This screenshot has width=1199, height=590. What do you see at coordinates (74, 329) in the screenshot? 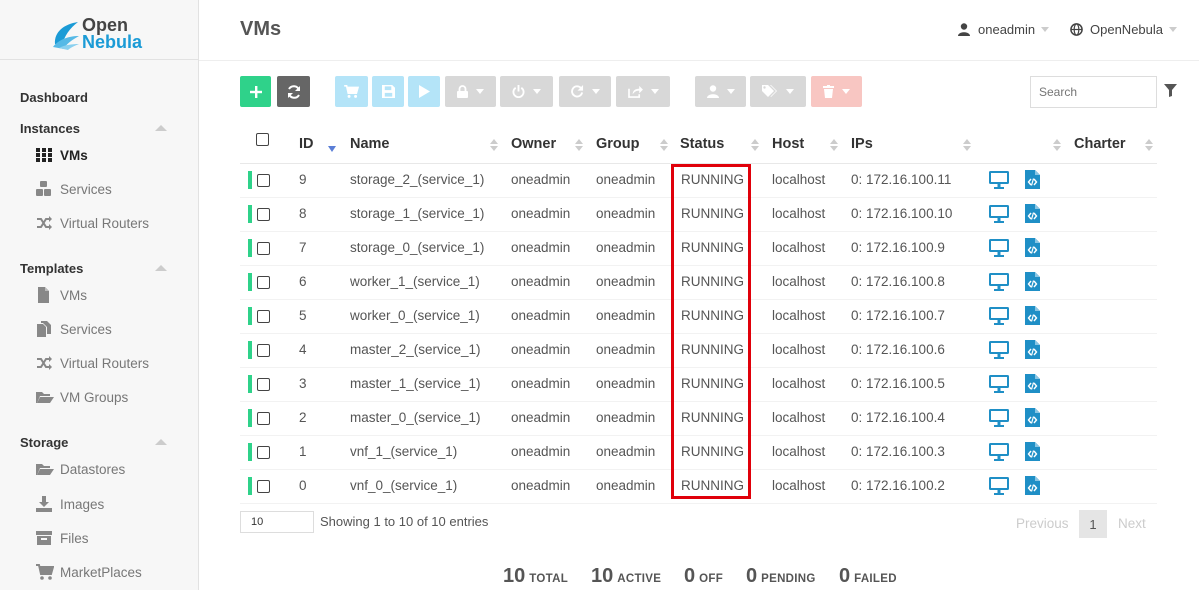
I see `sidebar-item-templates-services: Services` at bounding box center [74, 329].